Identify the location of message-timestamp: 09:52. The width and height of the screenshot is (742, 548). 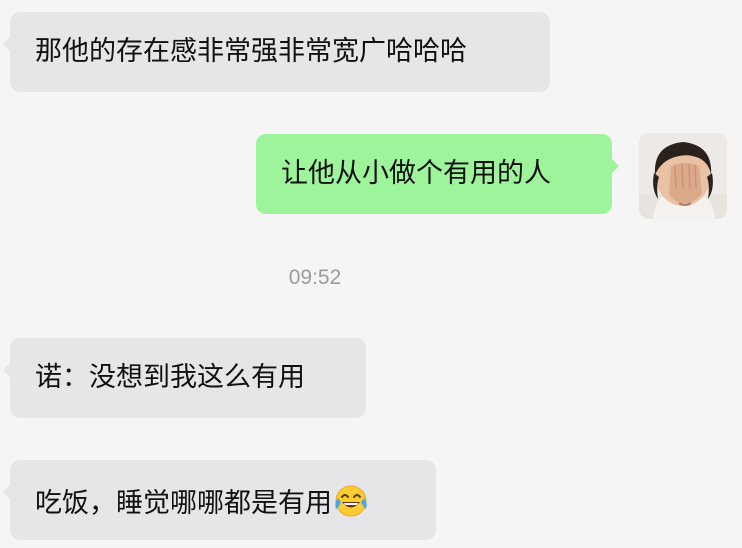
(315, 277).